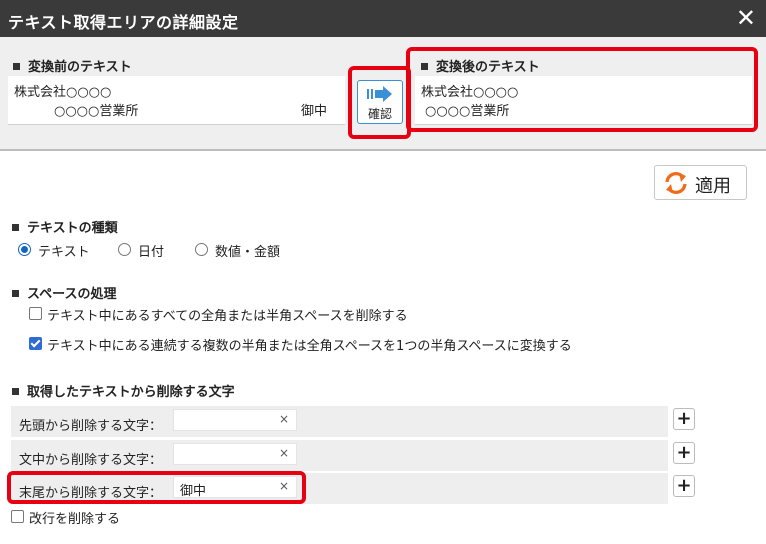 The height and width of the screenshot is (544, 766). Describe the element at coordinates (72, 65) in the screenshot. I see `before-heading: 変換前のテキスト` at that location.